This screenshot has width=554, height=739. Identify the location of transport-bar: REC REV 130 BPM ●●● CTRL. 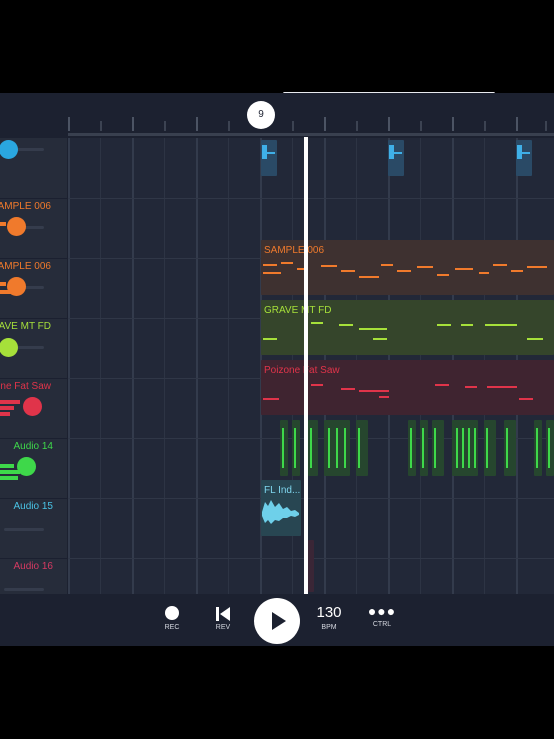
(277, 620).